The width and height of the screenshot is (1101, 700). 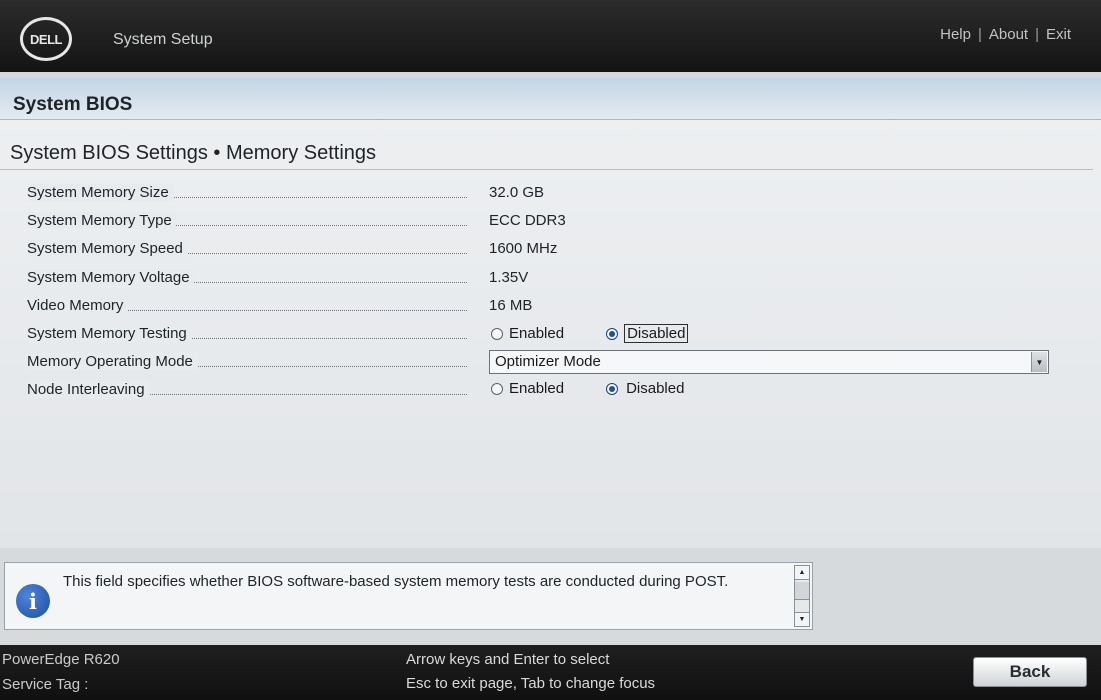 What do you see at coordinates (509, 277) in the screenshot?
I see `setting-value: 1.35V` at bounding box center [509, 277].